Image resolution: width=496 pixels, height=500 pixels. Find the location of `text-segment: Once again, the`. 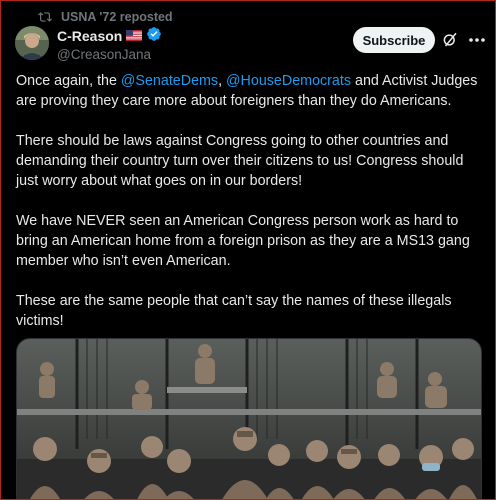

text-segment: Once again, the is located at coordinates (68, 81).